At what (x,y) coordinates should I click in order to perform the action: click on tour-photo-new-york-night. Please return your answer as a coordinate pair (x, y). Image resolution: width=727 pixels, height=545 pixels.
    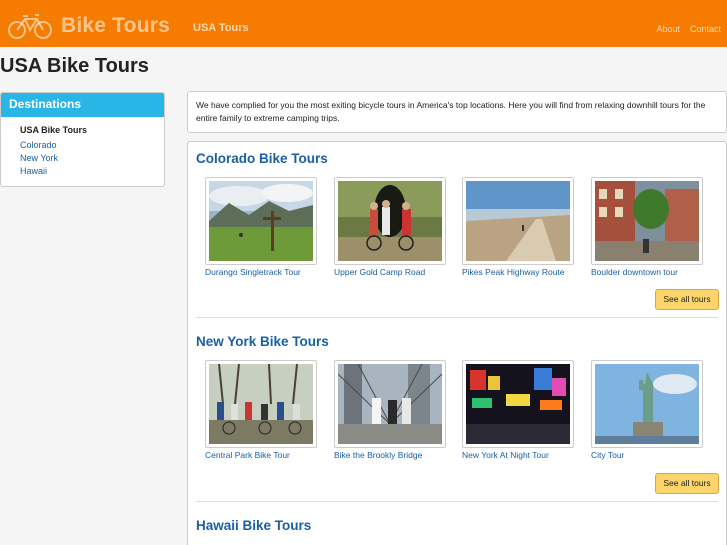
    Looking at the image, I should click on (518, 404).